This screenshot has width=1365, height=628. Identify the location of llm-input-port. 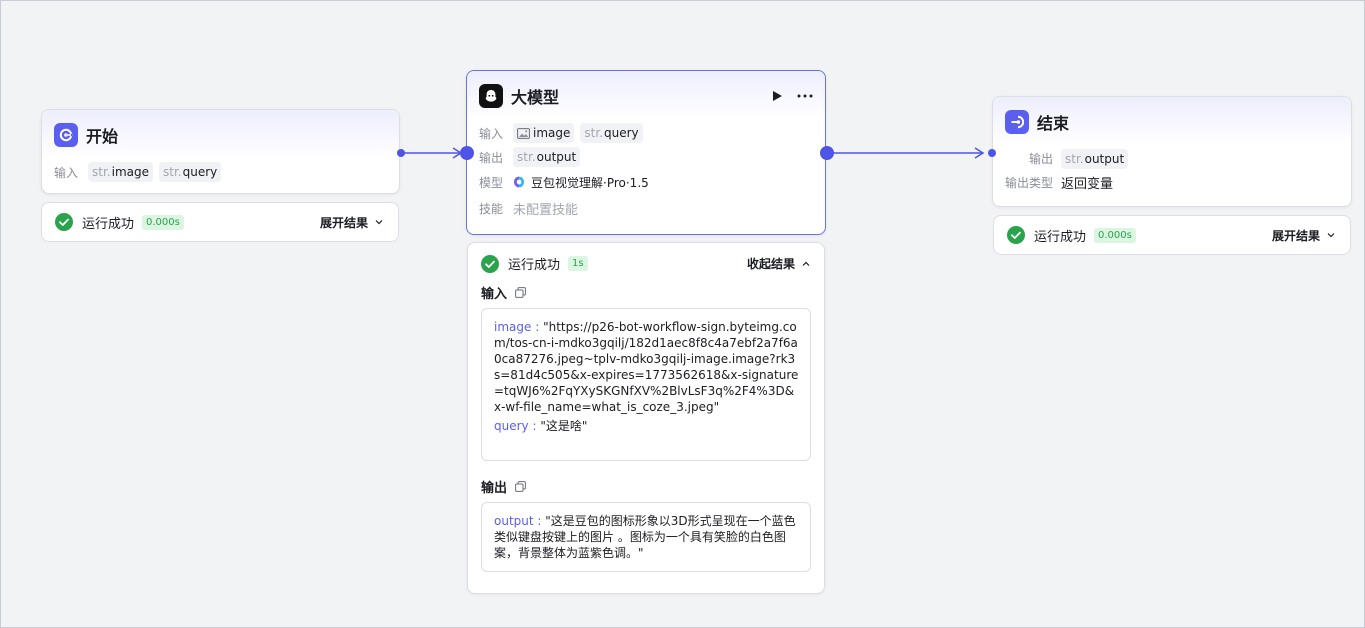
(467, 153).